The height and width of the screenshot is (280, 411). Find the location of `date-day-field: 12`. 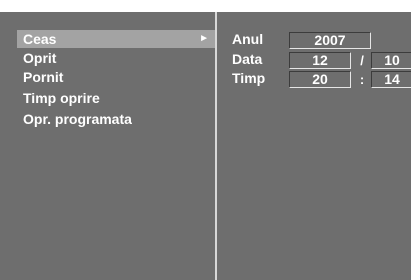

date-day-field: 12 is located at coordinates (320, 60).